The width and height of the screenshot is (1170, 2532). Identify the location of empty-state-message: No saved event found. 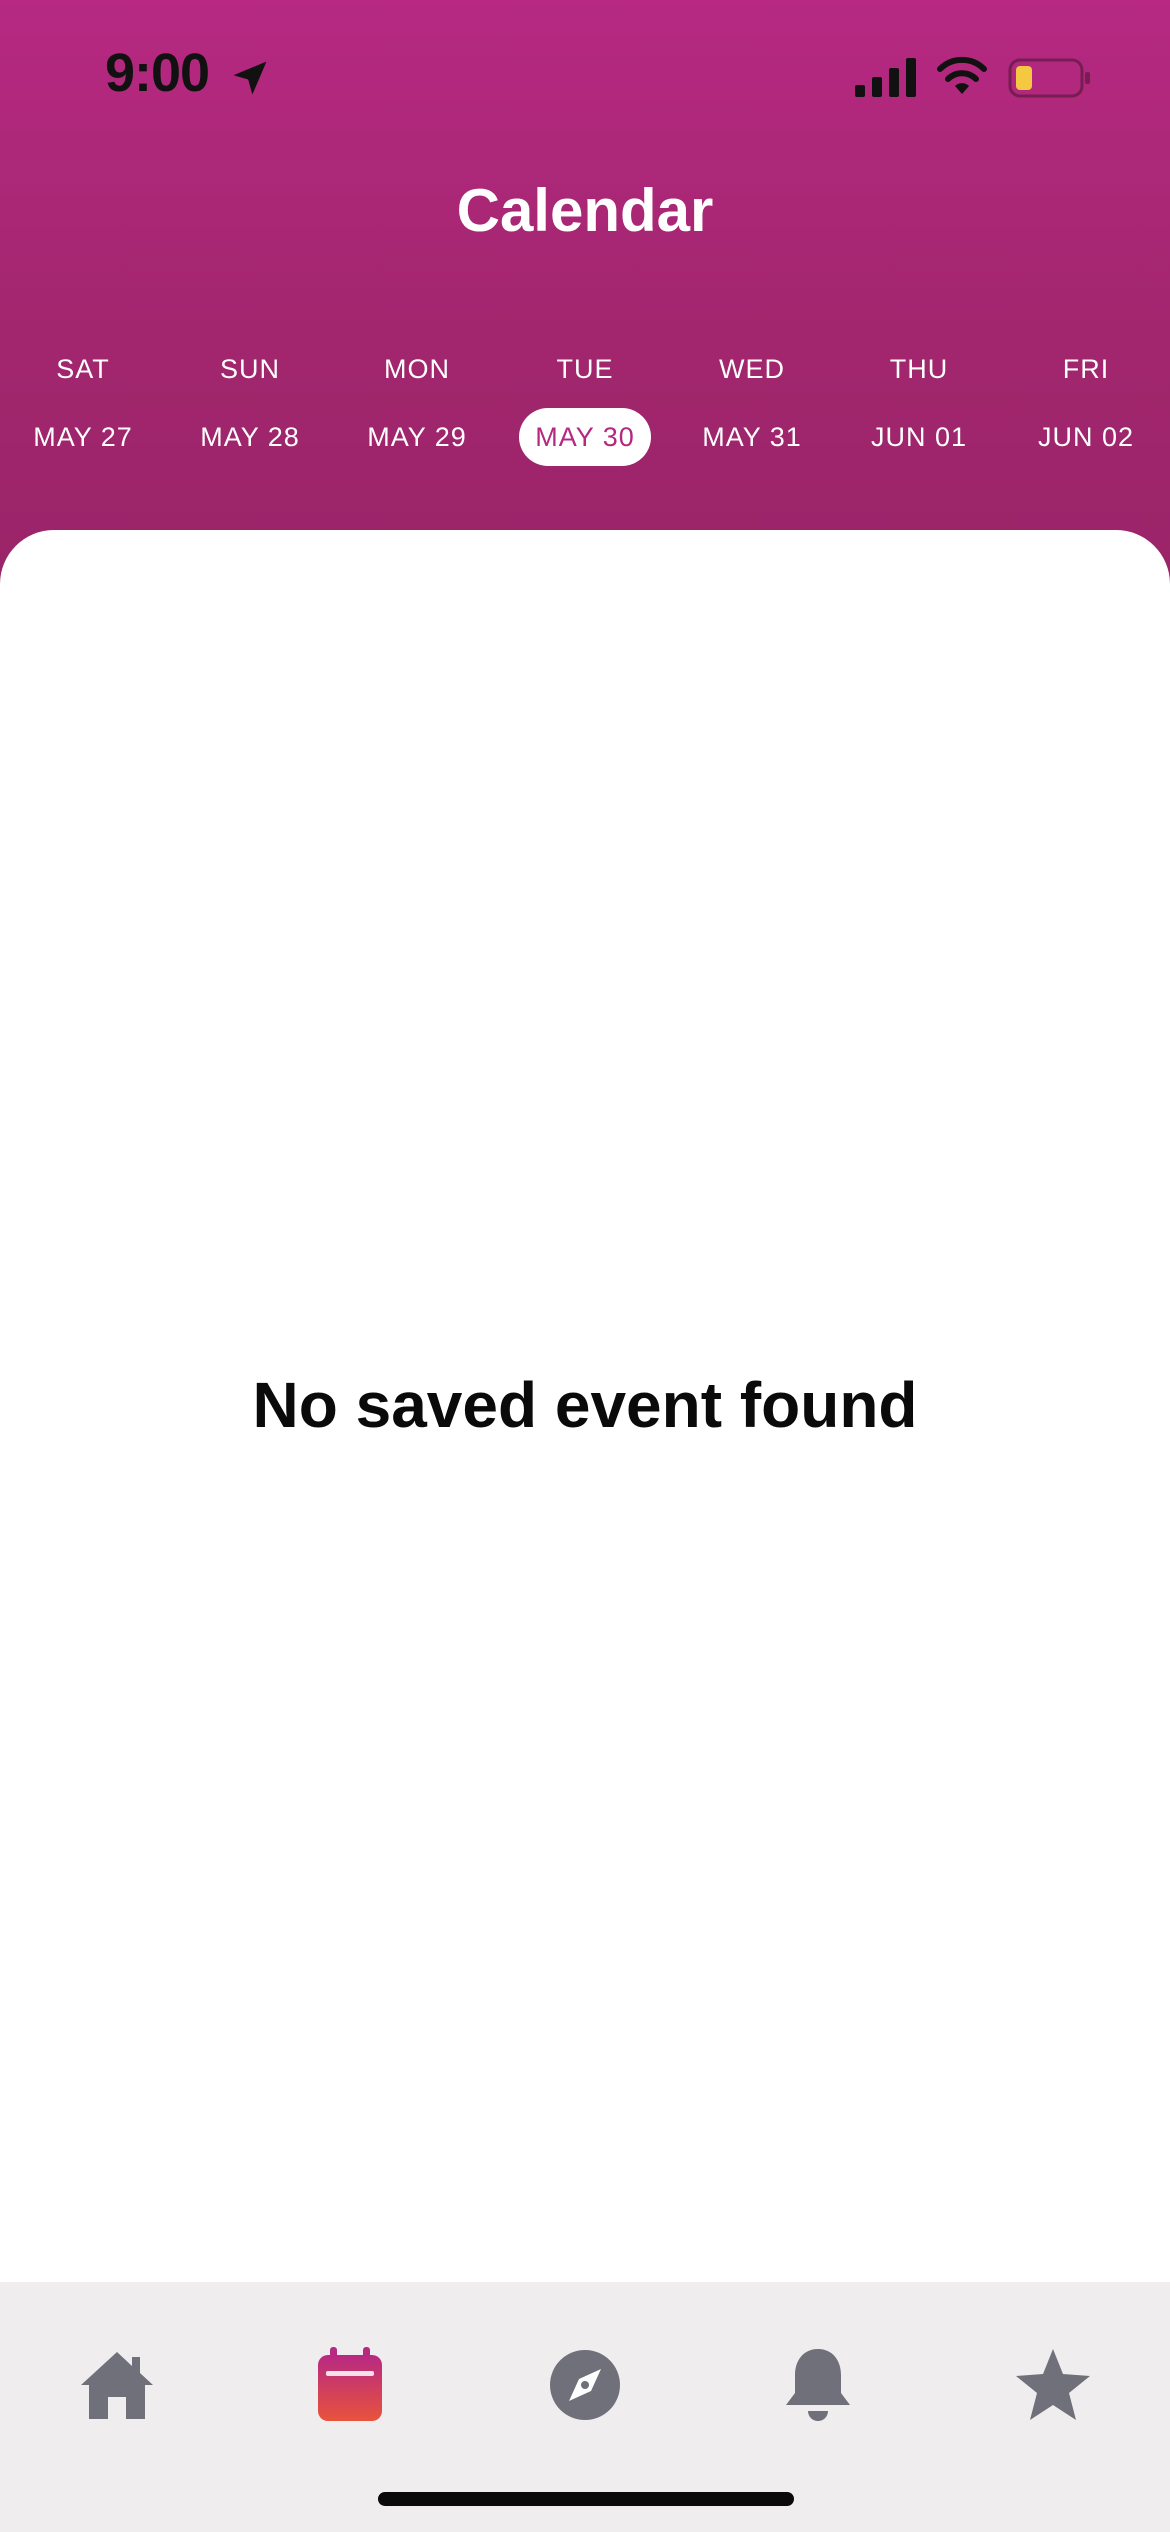
(585, 1405).